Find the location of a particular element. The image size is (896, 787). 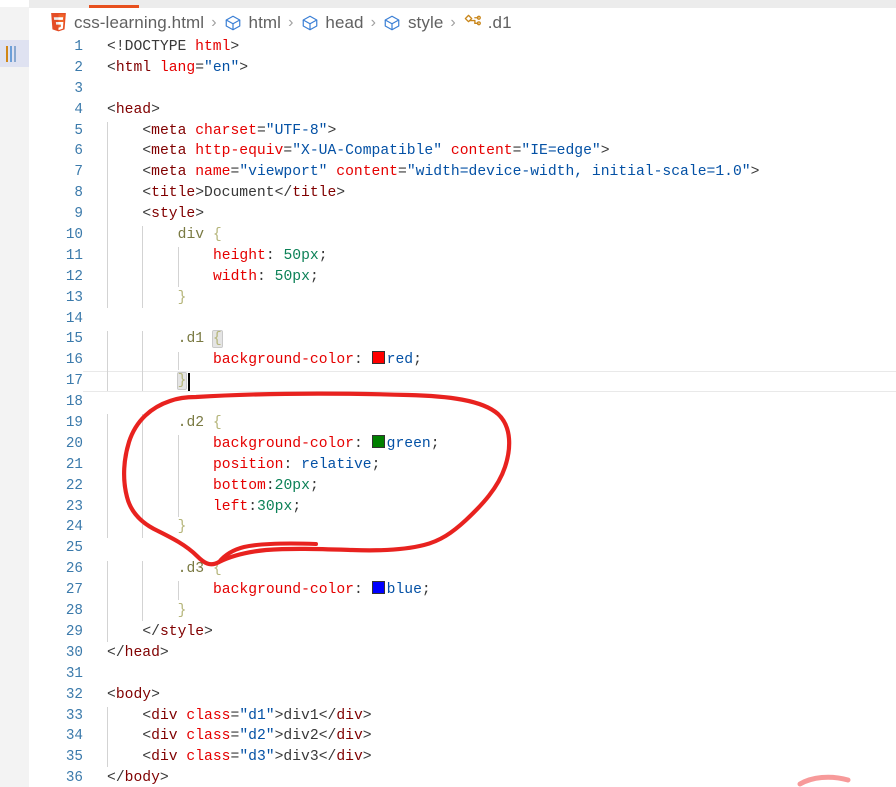

code-line-text: <meta charset="UTF-8"> is located at coordinates (239, 131).